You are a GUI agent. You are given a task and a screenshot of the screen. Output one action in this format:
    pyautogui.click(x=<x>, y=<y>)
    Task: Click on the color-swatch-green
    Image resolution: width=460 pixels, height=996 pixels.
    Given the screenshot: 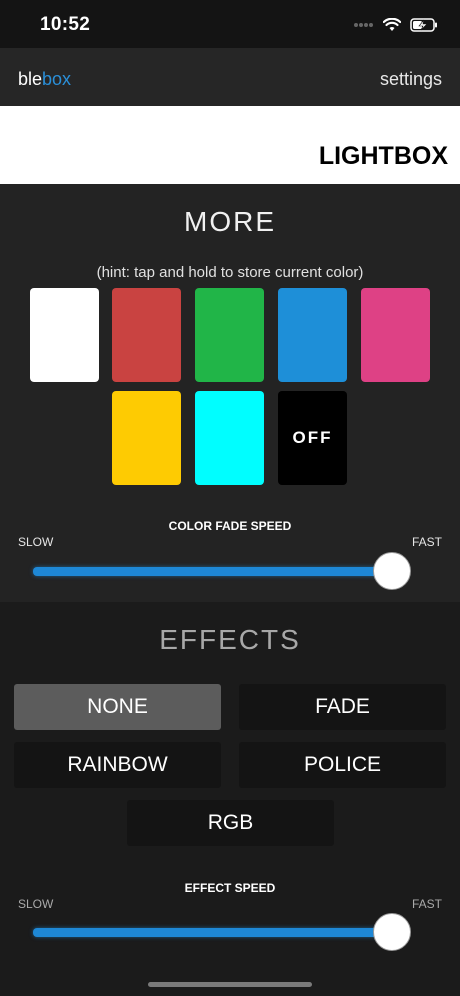 What is the action you would take?
    pyautogui.click(x=229, y=335)
    